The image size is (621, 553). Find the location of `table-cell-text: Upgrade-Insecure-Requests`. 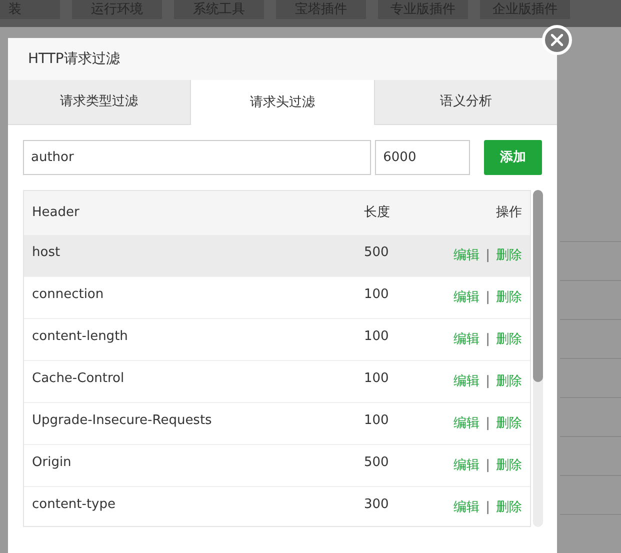

table-cell-text: Upgrade-Insecure-Requests is located at coordinates (122, 421).